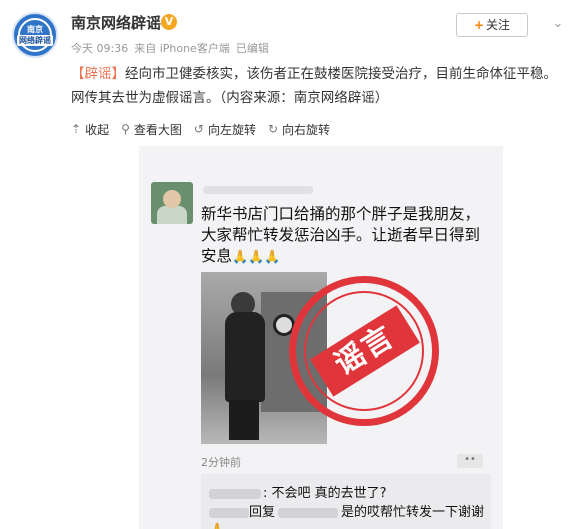  Describe the element at coordinates (306, 129) in the screenshot. I see `rotate-right-label: 向右旋转` at that location.